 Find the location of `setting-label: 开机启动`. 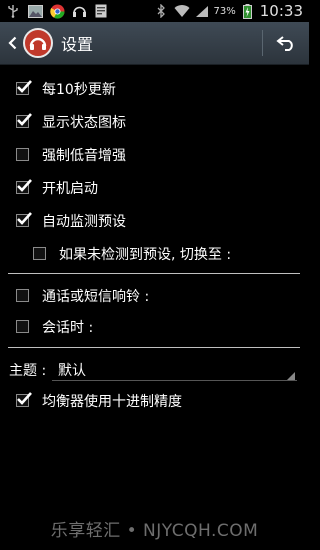

setting-label: 开机启动 is located at coordinates (70, 188).